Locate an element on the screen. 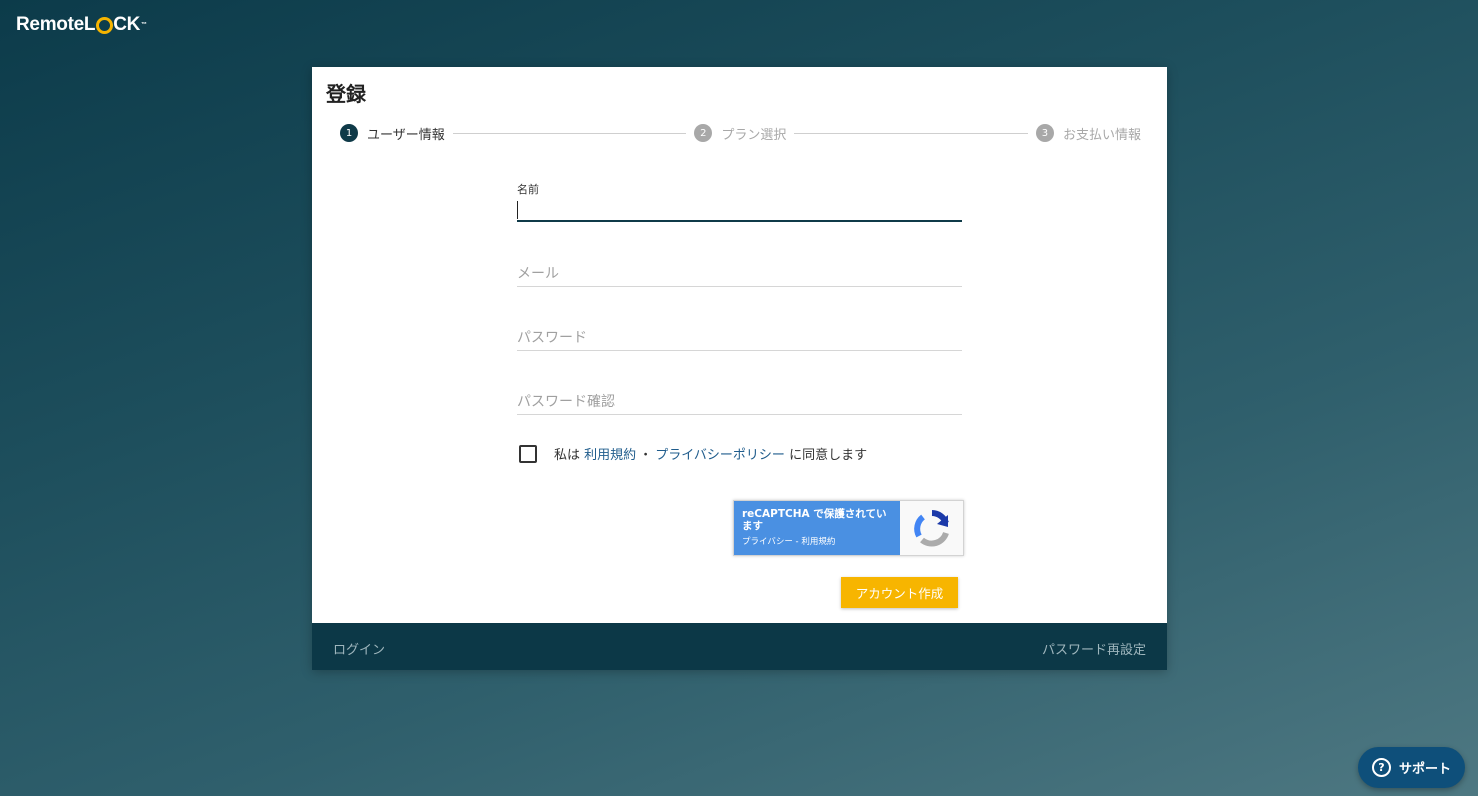 The image size is (1478, 796). card-footer: ログイン パスワード再設定 is located at coordinates (739, 646).